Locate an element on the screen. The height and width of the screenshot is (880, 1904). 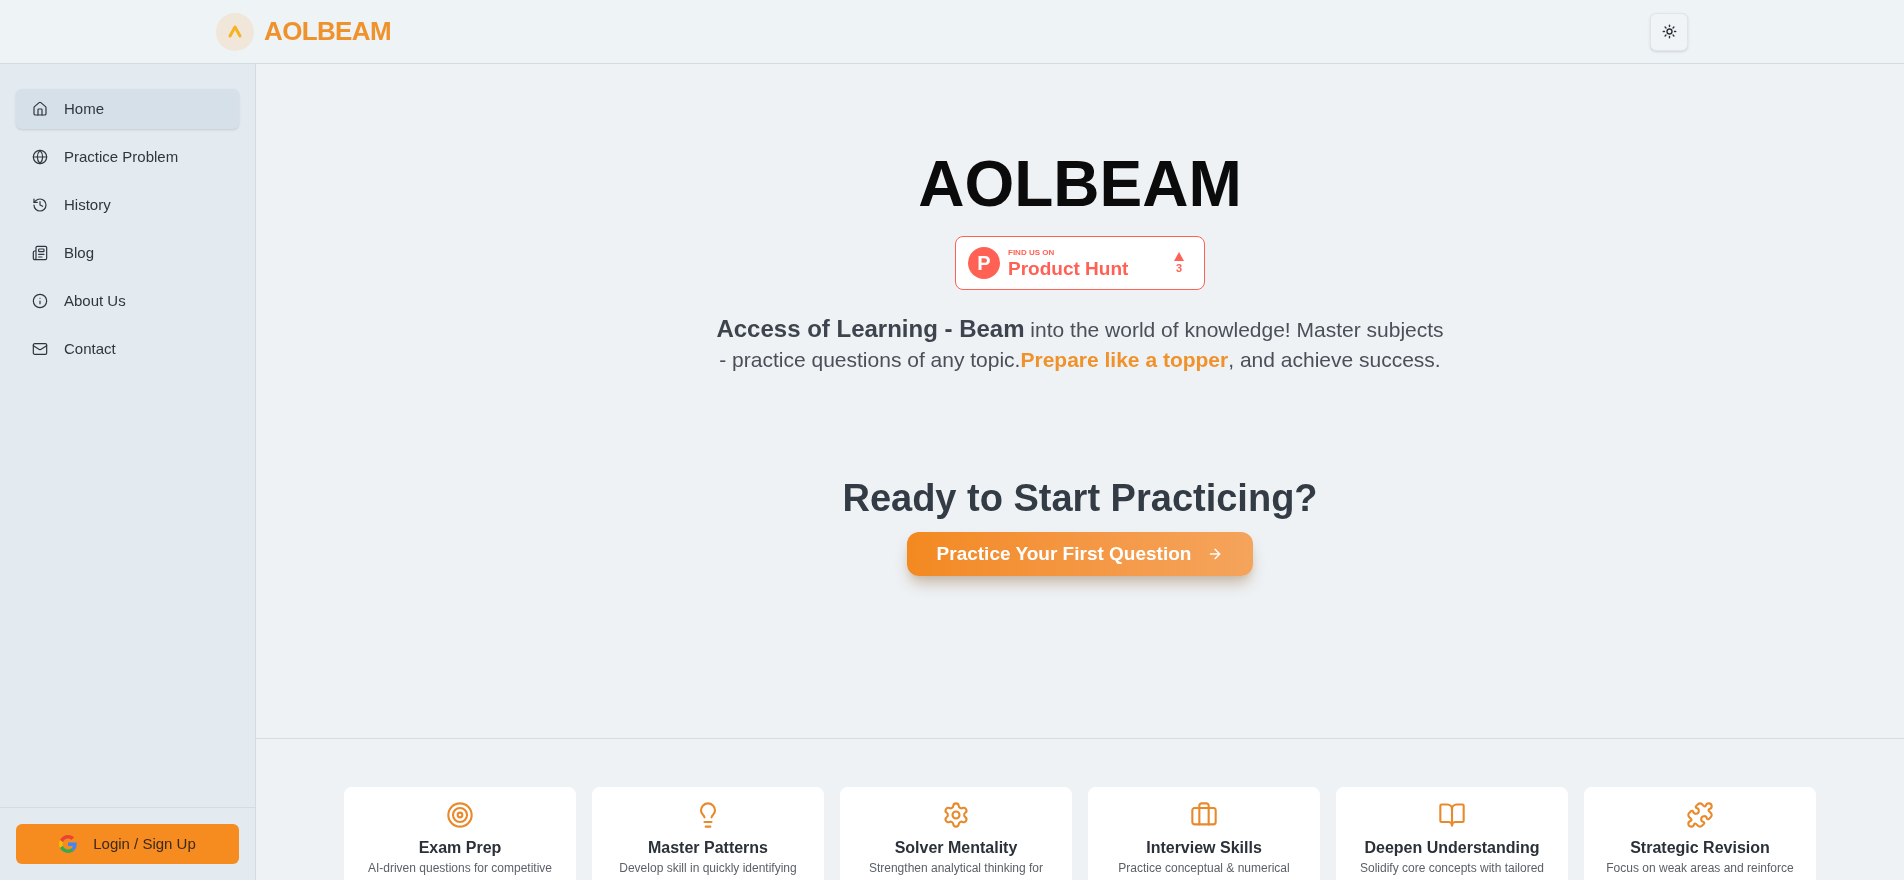
puzzle-icon is located at coordinates (1700, 815).